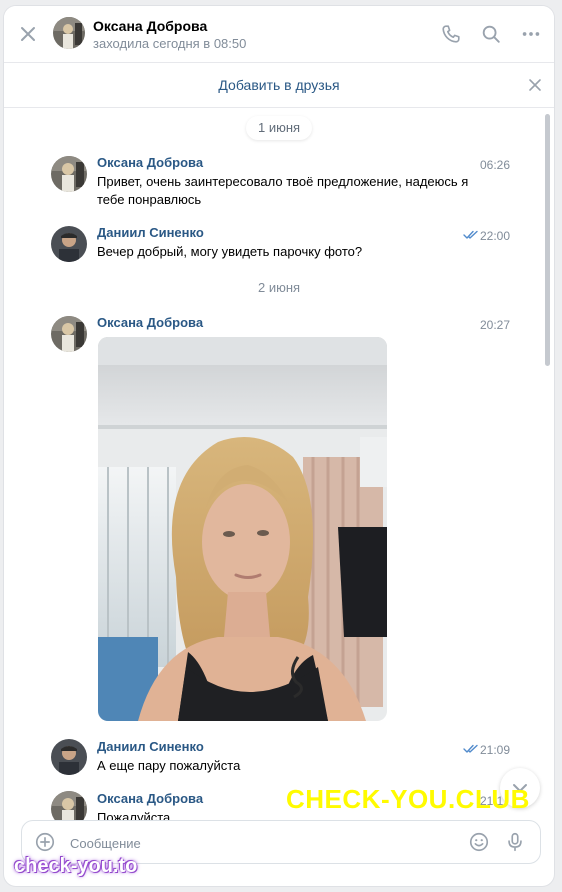  What do you see at coordinates (169, 765) in the screenshot?
I see `message-text: А еще пару пожалуйста` at bounding box center [169, 765].